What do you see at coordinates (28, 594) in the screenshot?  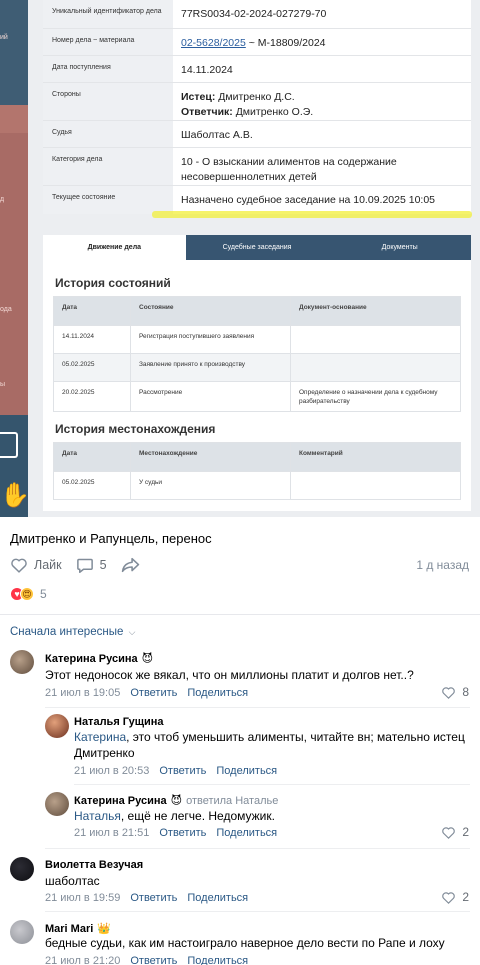 I see `reactions-summary: ♥ 😍 5` at bounding box center [28, 594].